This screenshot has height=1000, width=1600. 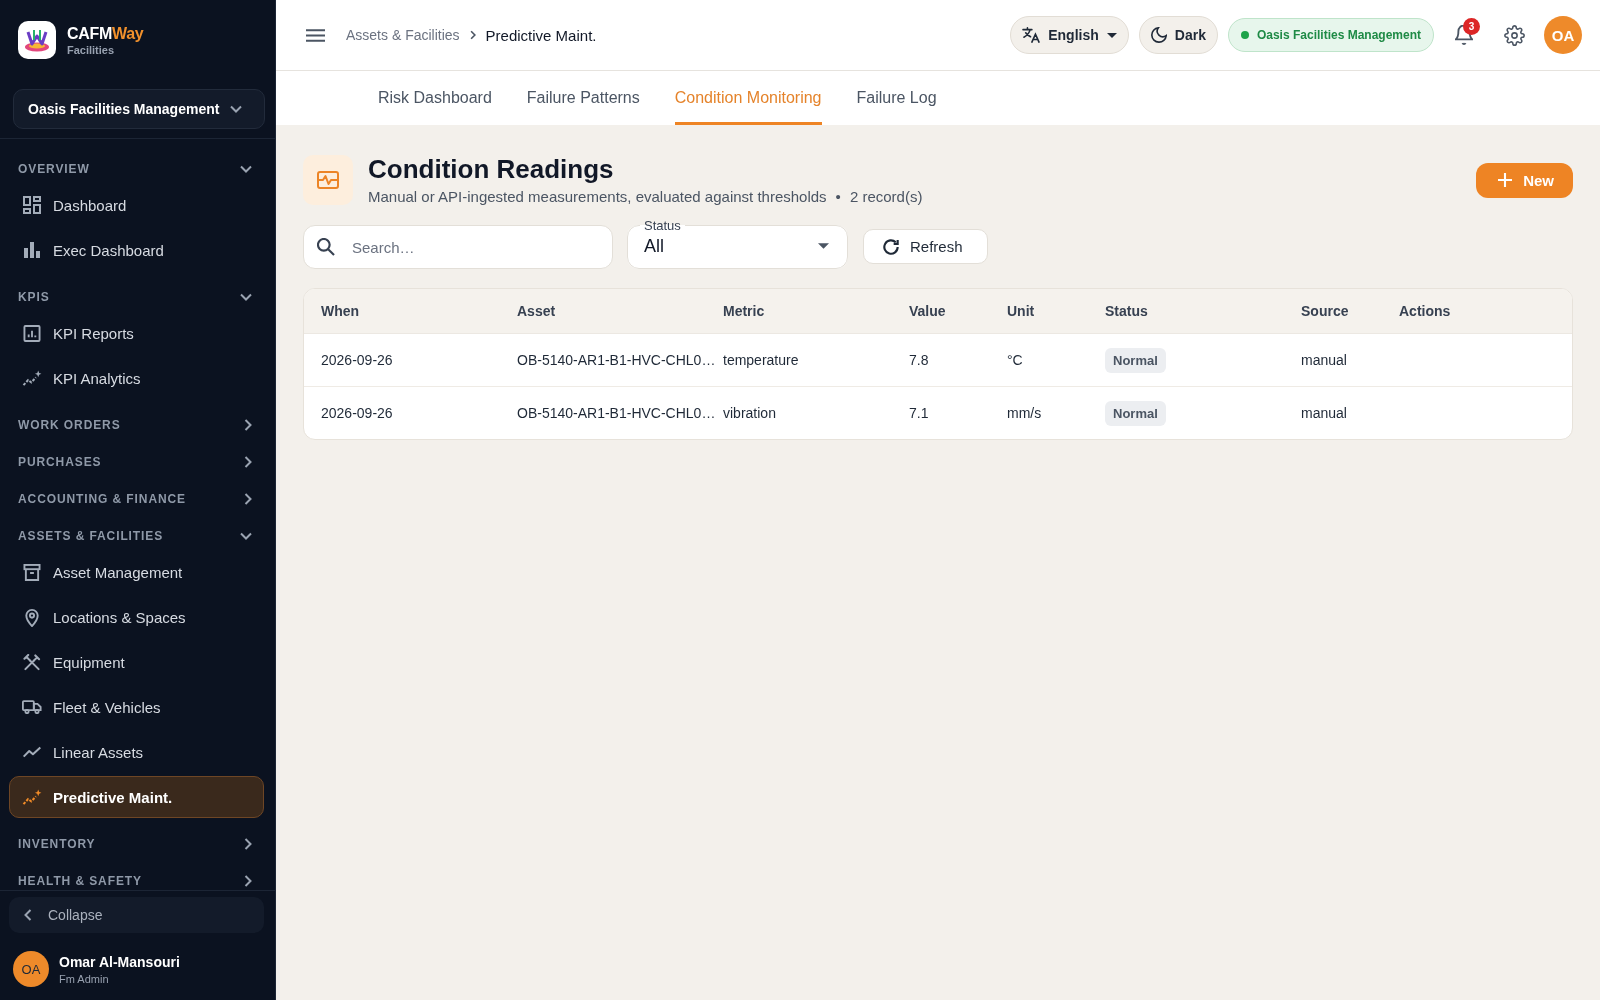 What do you see at coordinates (541, 35) in the screenshot?
I see `breadcrumb-current: Predictive Maint.` at bounding box center [541, 35].